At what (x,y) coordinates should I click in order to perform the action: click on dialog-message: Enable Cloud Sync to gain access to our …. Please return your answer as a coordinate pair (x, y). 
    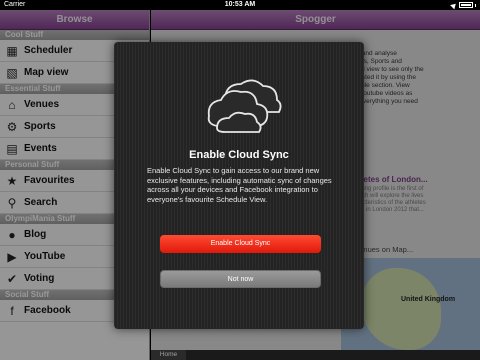
    Looking at the image, I should click on (239, 185).